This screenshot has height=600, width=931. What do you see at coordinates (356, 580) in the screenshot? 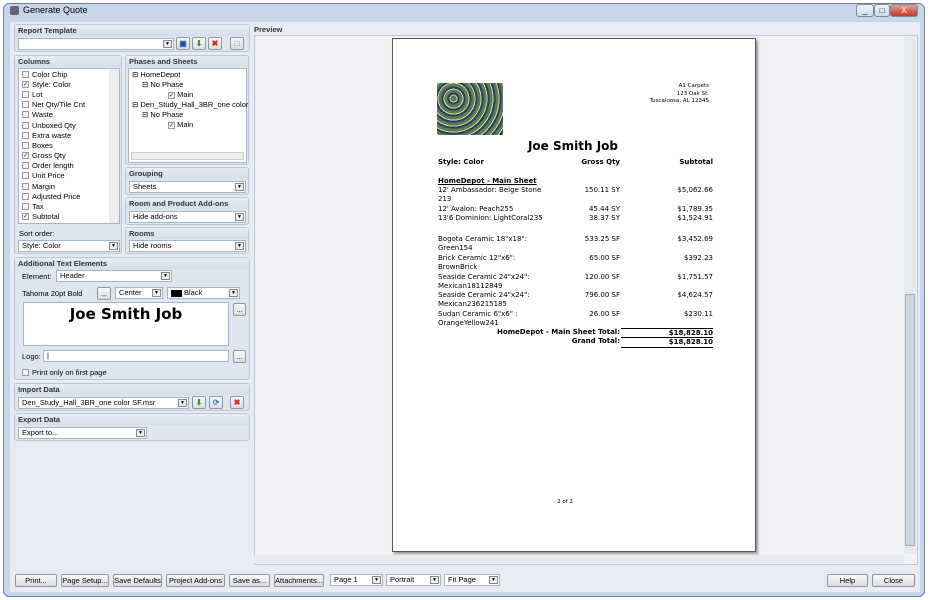
I see `page-select: Page 1 ▼` at bounding box center [356, 580].